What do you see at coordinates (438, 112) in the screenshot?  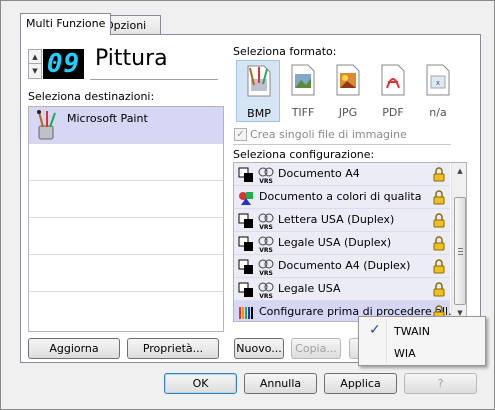 I see `format-name: n/a` at bounding box center [438, 112].